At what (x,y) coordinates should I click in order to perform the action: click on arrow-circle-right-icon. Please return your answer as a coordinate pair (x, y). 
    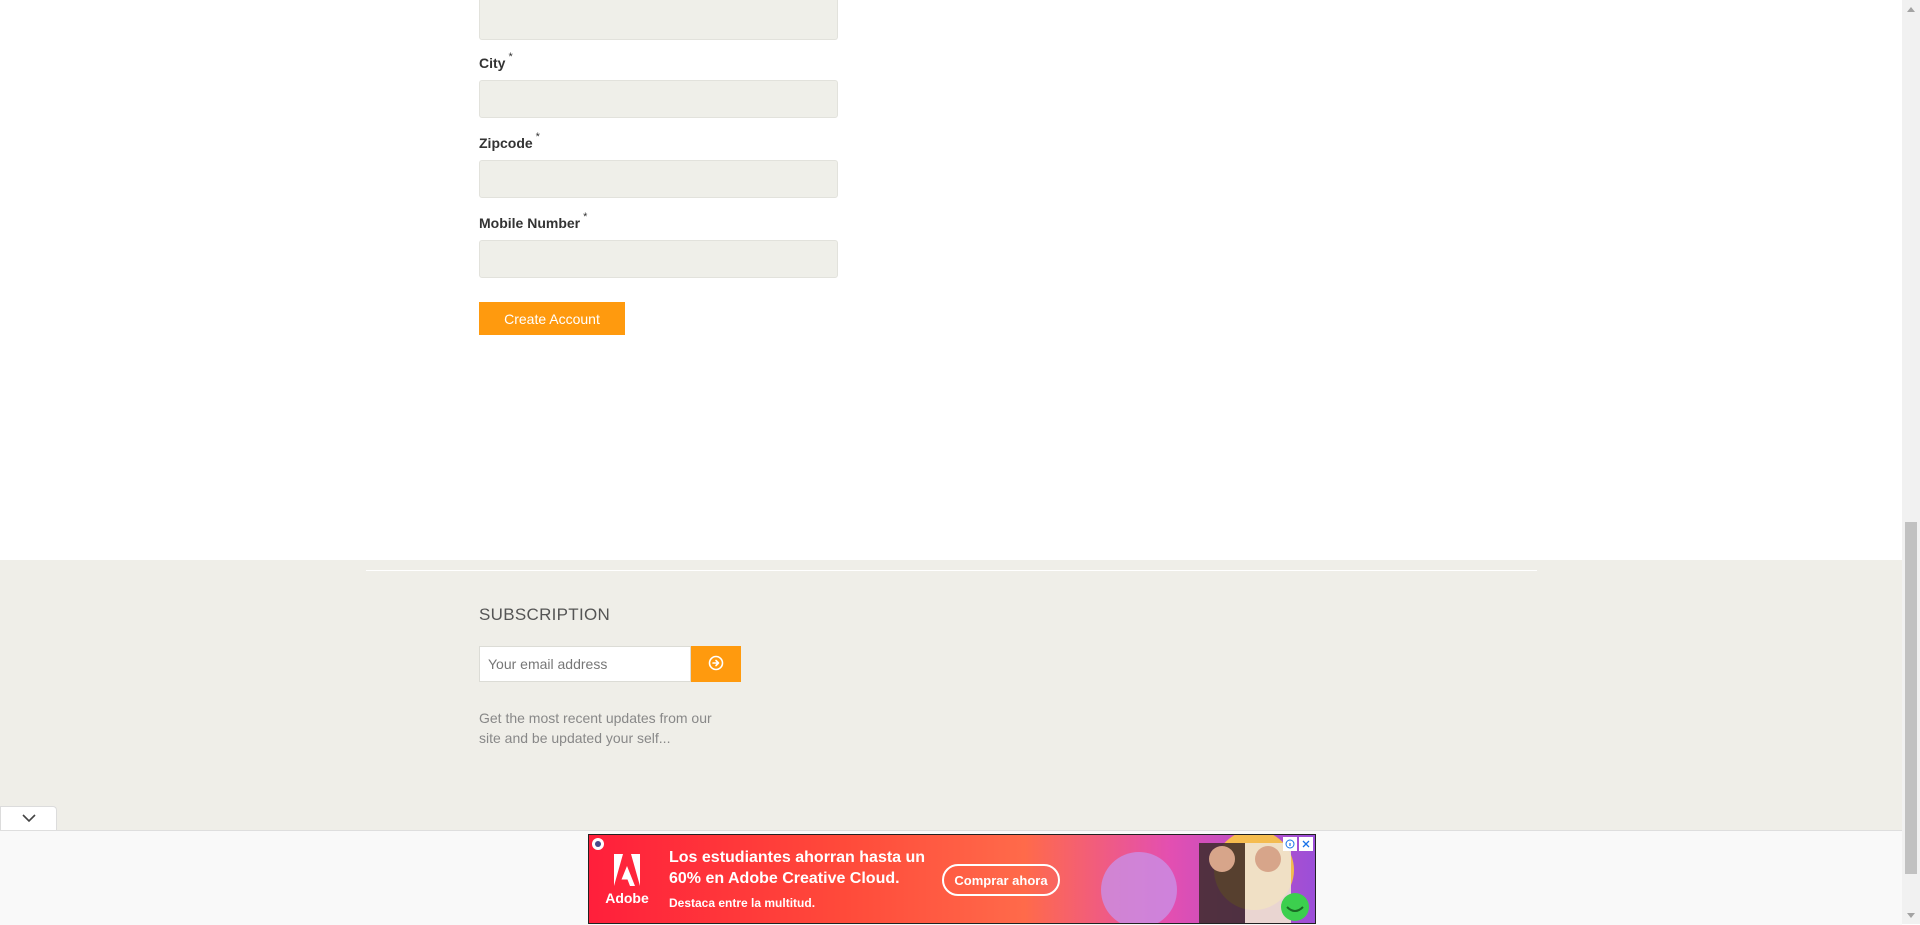
    Looking at the image, I should click on (716, 664).